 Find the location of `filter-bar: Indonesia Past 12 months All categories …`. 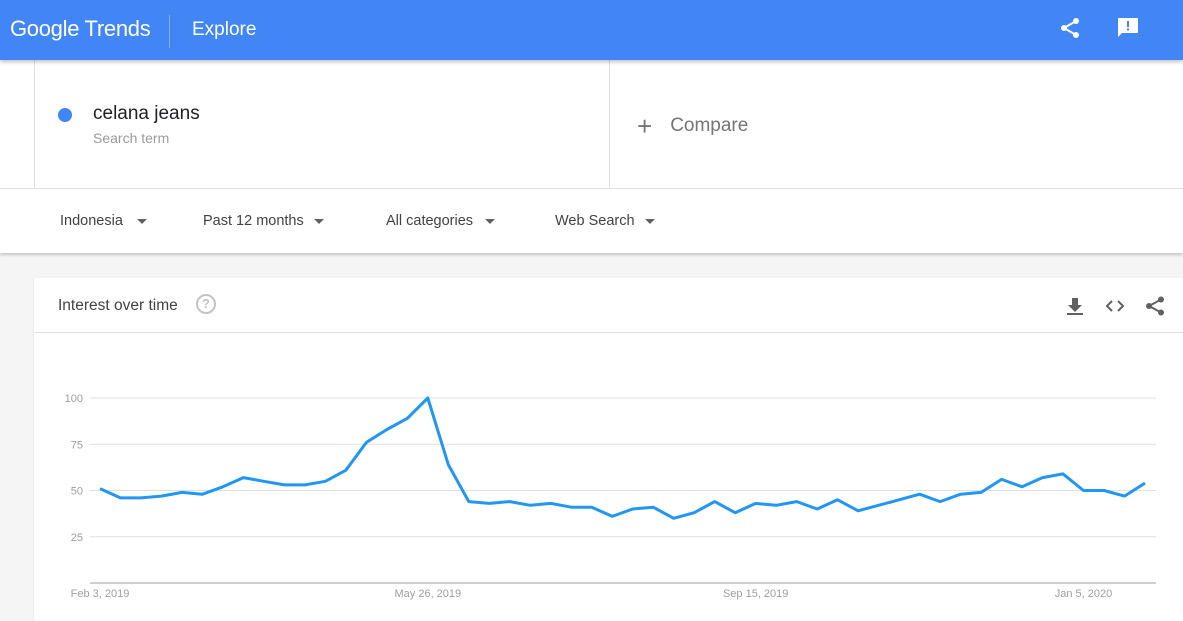

filter-bar: Indonesia Past 12 months All categories … is located at coordinates (591, 220).